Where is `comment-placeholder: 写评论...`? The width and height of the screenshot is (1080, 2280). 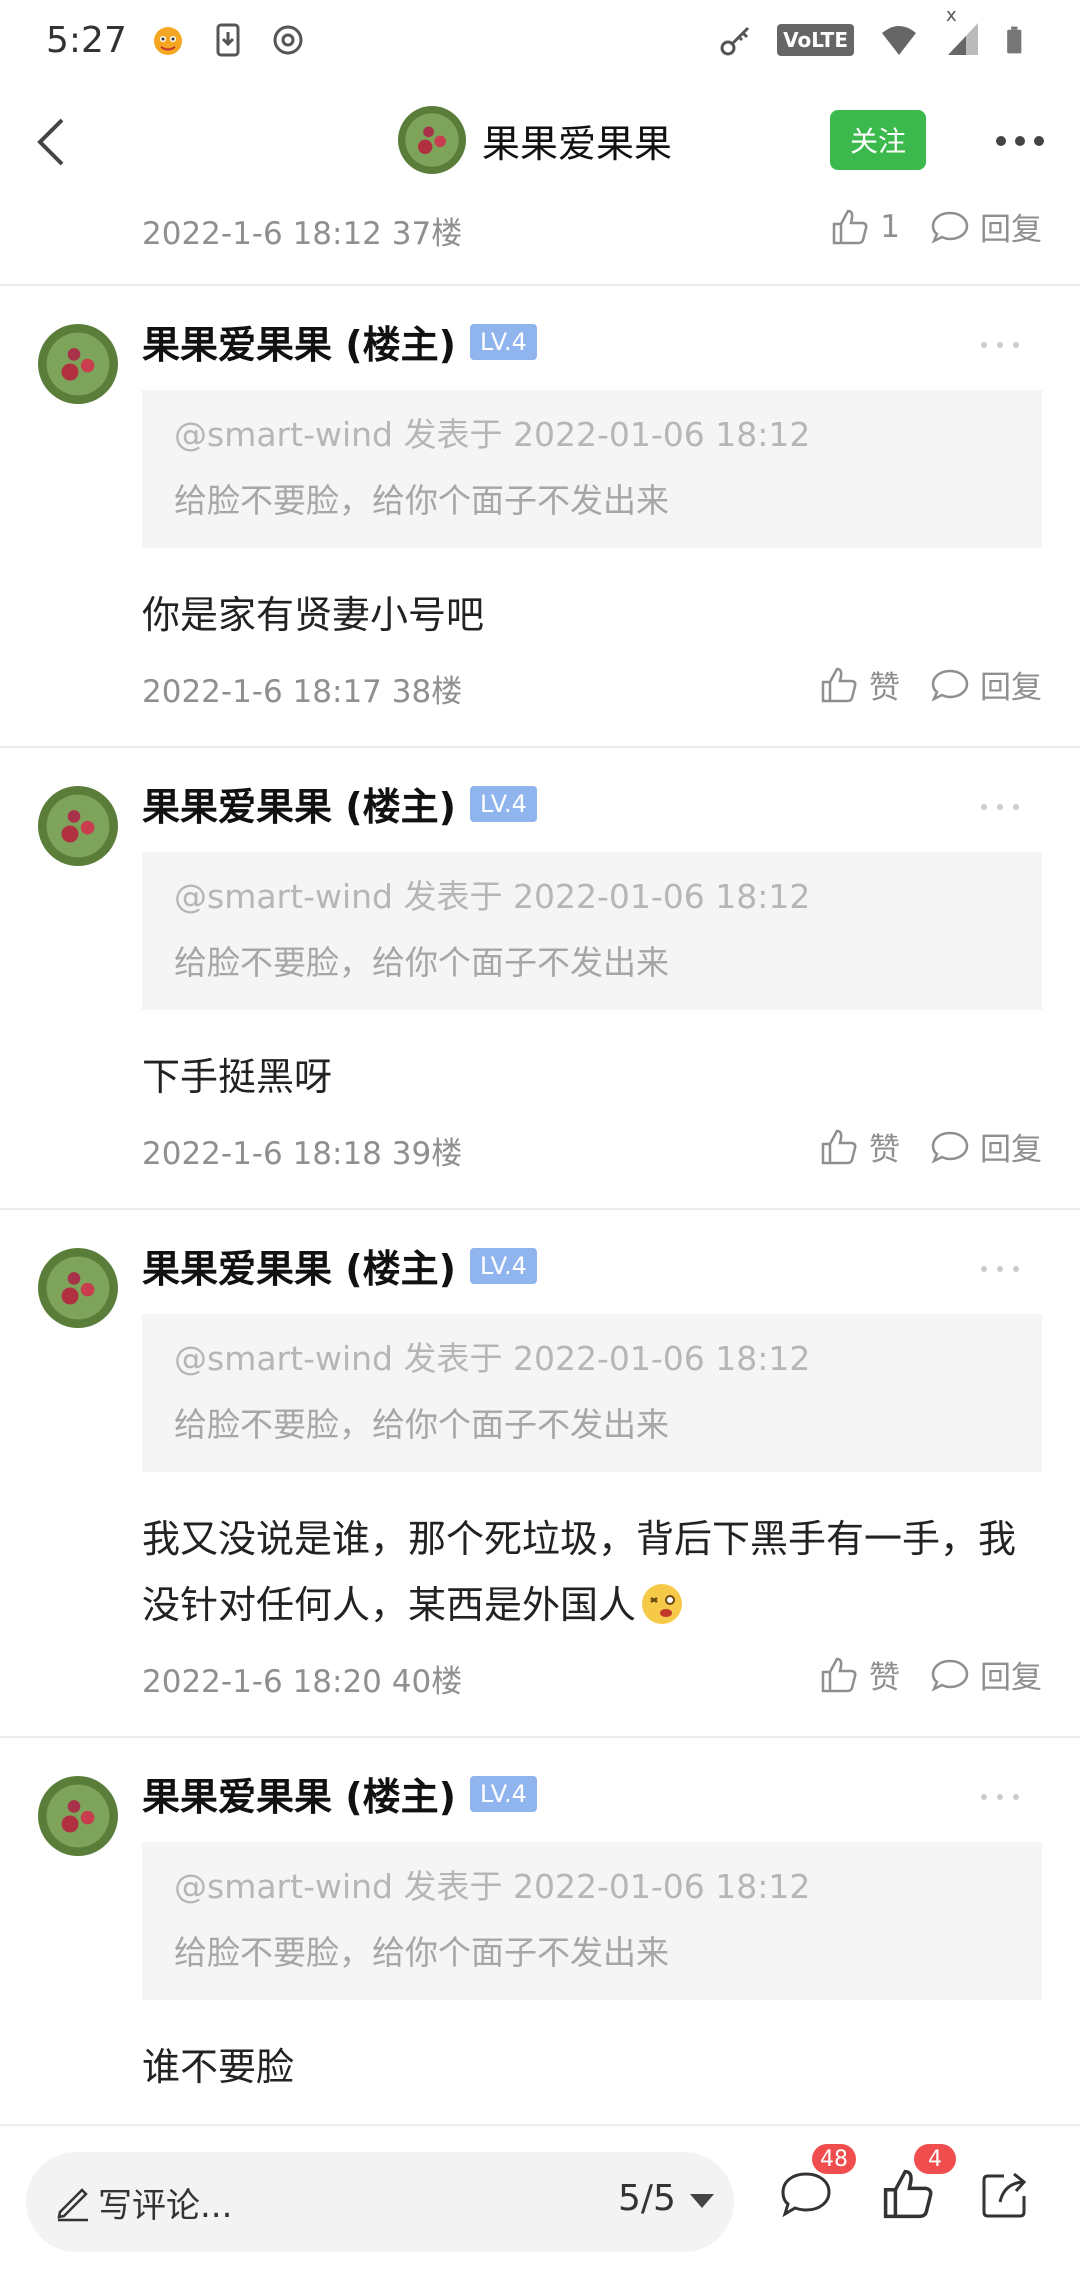 comment-placeholder: 写评论... is located at coordinates (165, 2206).